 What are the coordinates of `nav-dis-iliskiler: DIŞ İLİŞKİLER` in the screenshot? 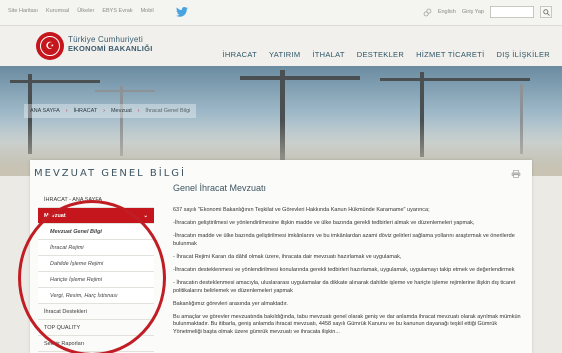 It's located at (523, 54).